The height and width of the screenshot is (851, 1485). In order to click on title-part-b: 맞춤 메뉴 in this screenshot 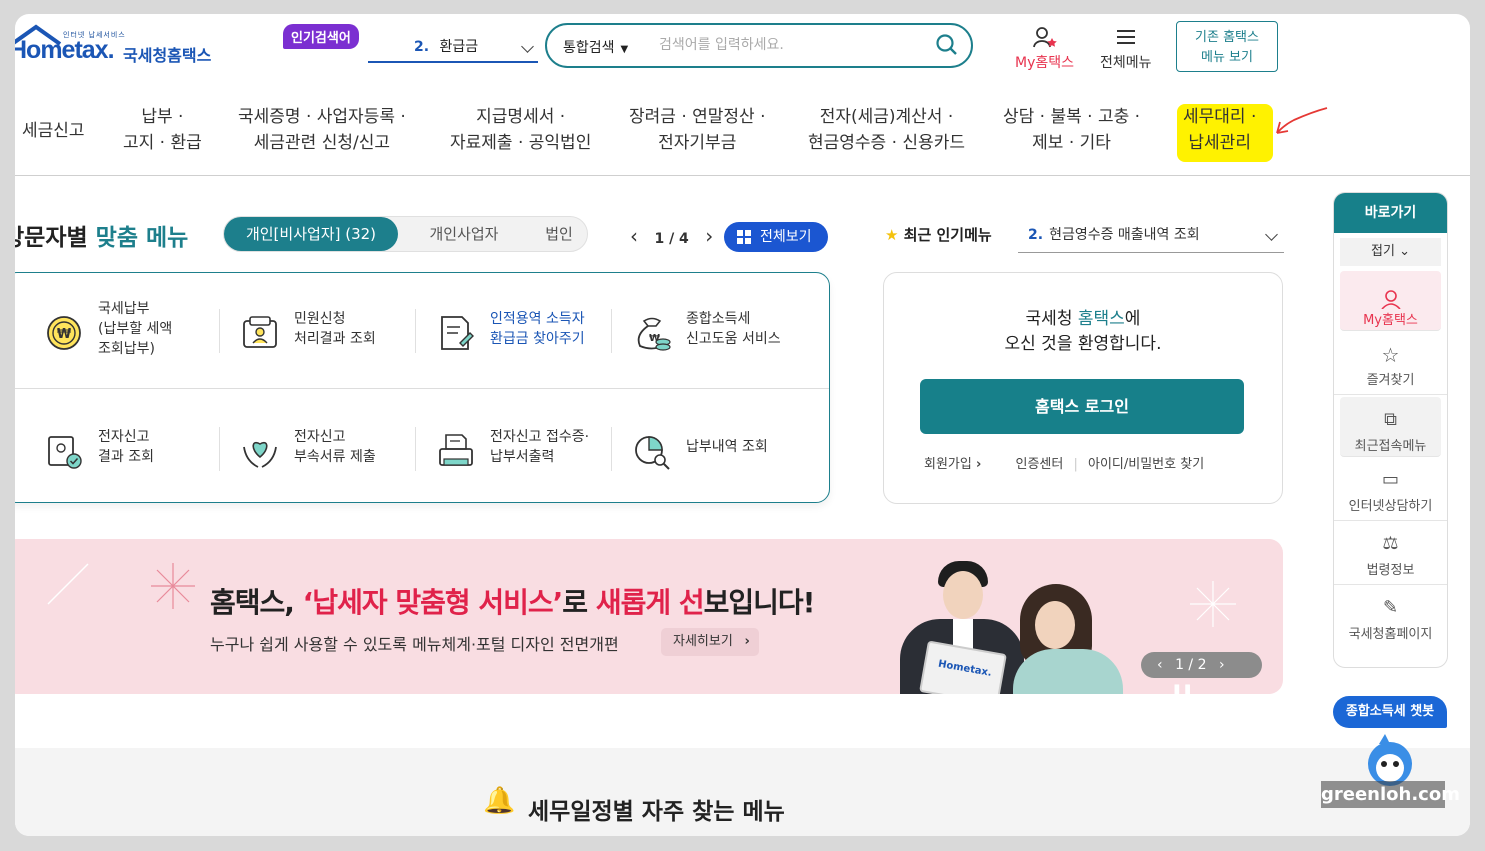, I will do `click(142, 238)`.